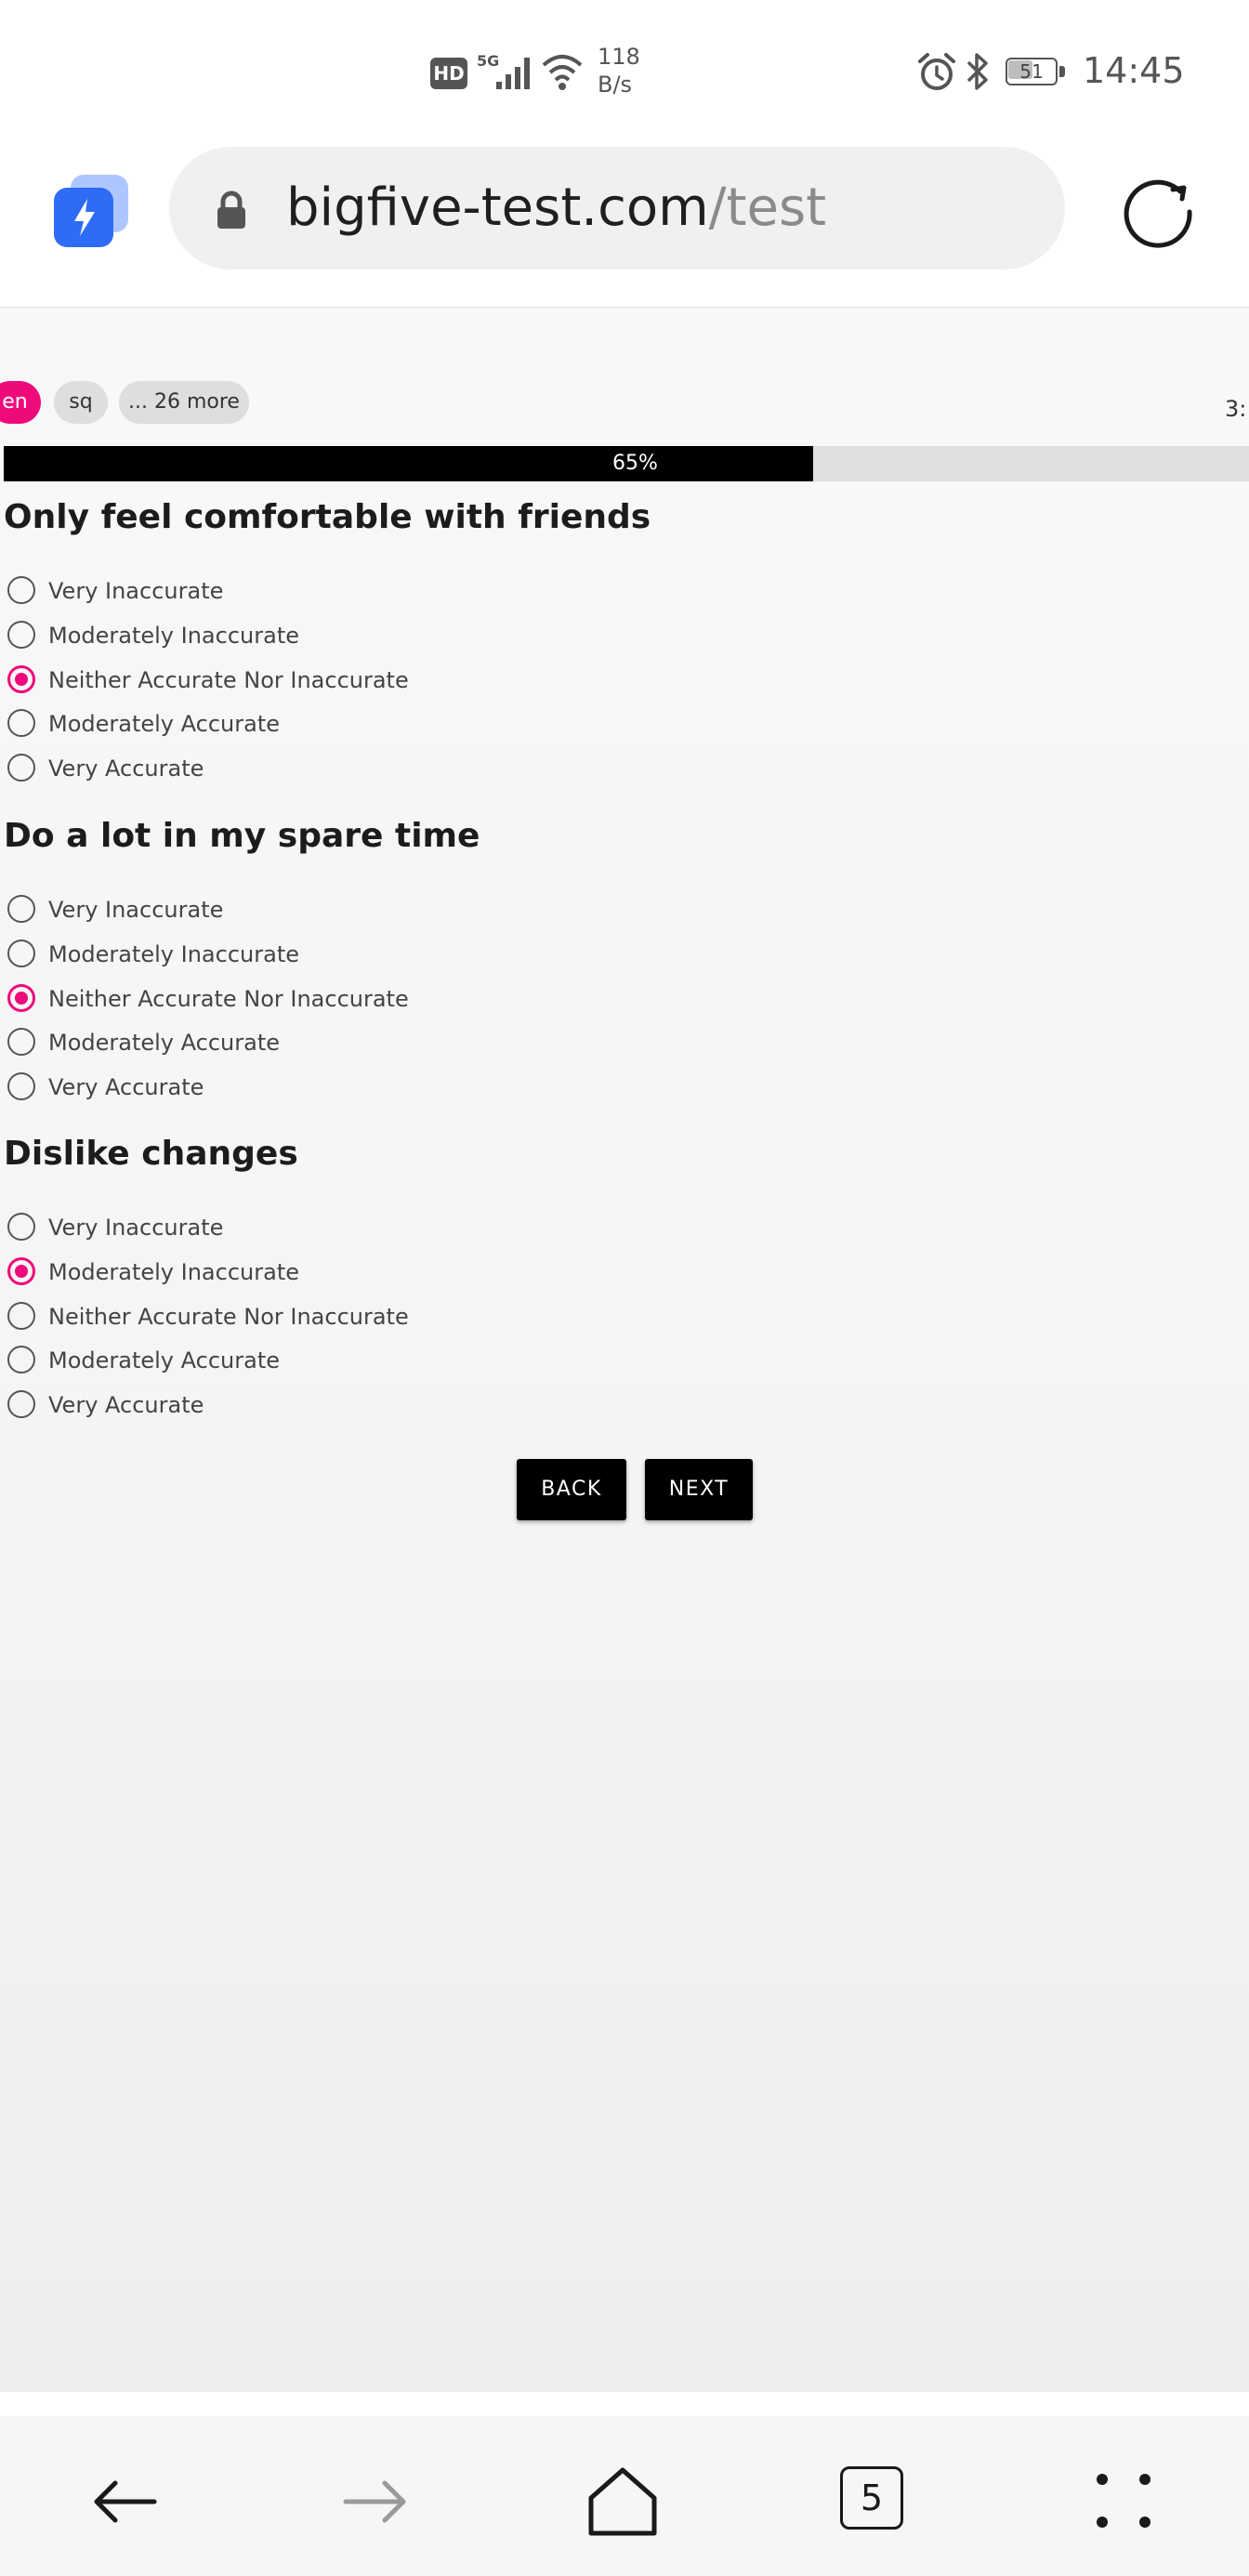 The height and width of the screenshot is (2576, 1249). I want to click on battery-icon: 51, so click(1036, 72).